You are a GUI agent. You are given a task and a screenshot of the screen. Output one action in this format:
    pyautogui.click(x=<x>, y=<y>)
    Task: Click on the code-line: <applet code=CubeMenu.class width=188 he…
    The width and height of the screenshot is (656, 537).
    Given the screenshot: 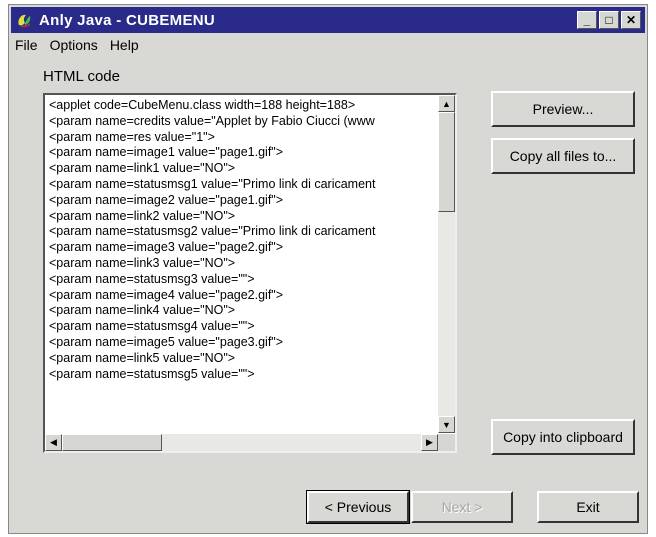 What is the action you would take?
    pyautogui.click(x=202, y=105)
    